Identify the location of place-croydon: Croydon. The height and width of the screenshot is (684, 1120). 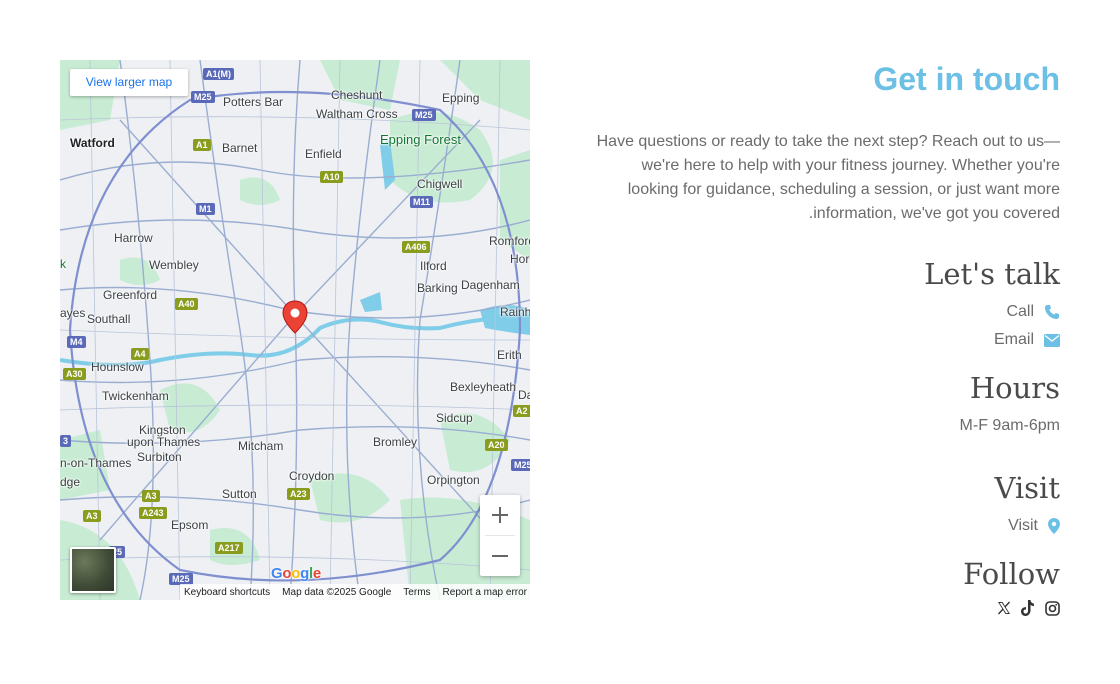
(312, 476).